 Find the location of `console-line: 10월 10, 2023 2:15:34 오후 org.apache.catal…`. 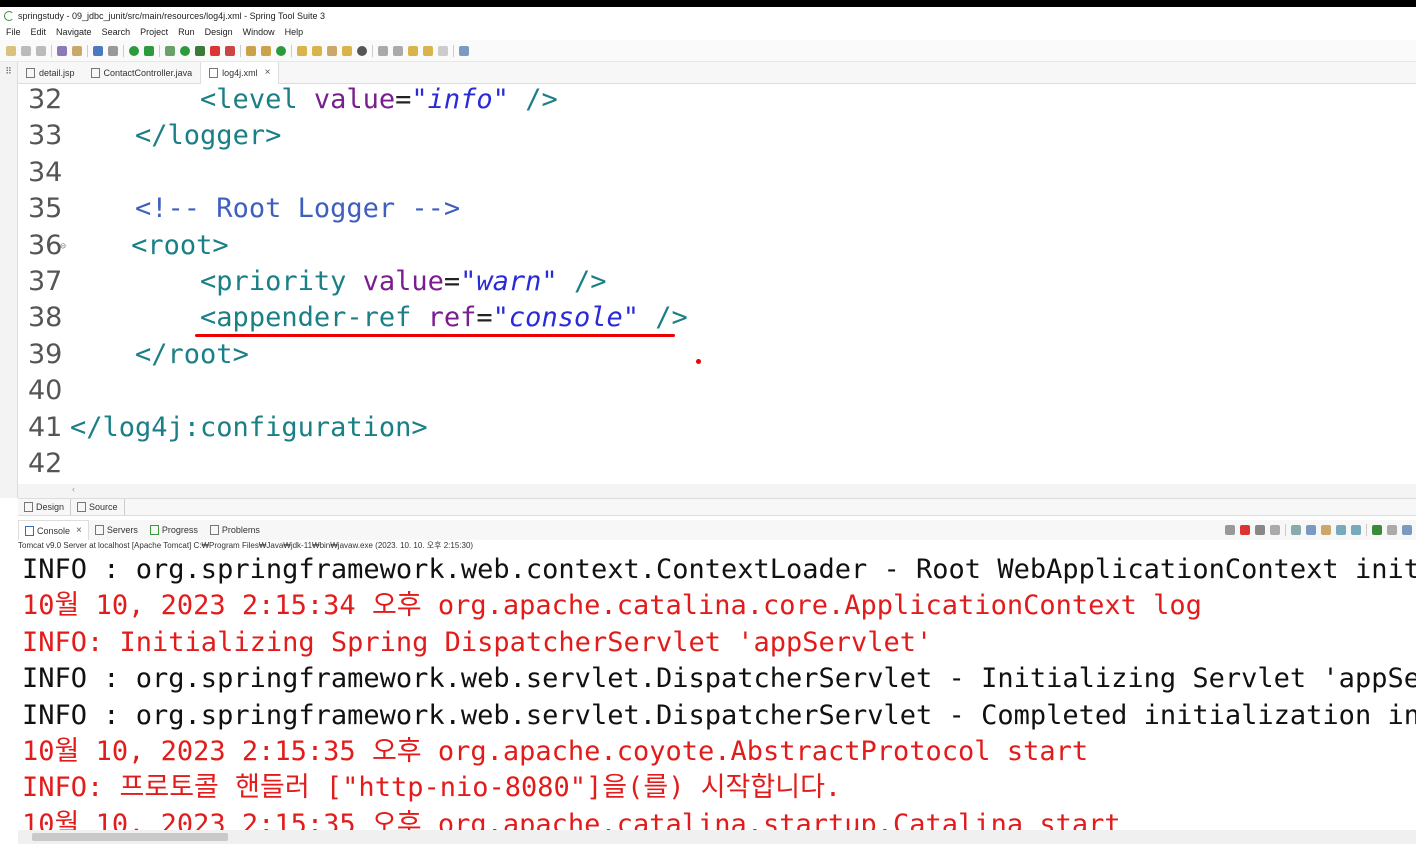

console-line: 10월 10, 2023 2:15:34 오후 org.apache.catal… is located at coordinates (612, 606).